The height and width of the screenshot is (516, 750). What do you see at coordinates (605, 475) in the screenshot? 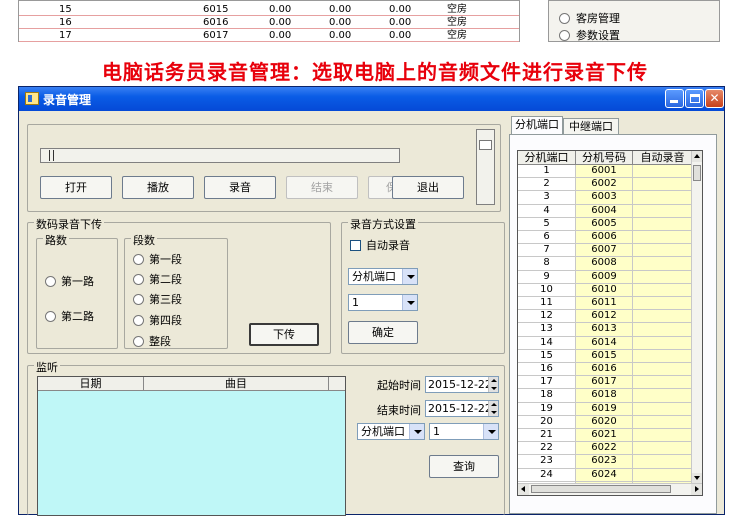
I see `table-row: 24 6024` at bounding box center [605, 475].